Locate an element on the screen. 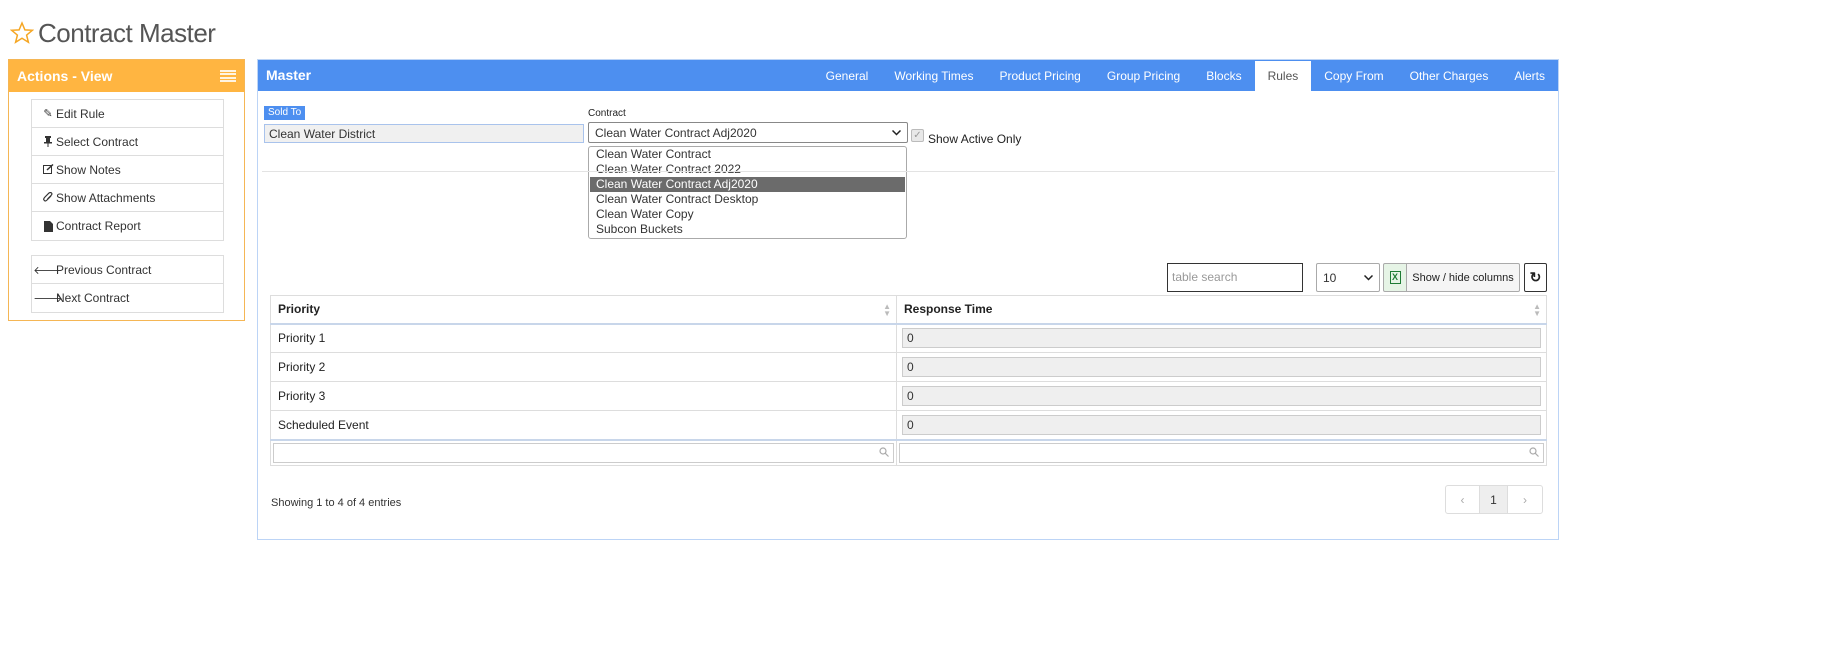  contract-option: Clean Water Copy is located at coordinates (747, 214).